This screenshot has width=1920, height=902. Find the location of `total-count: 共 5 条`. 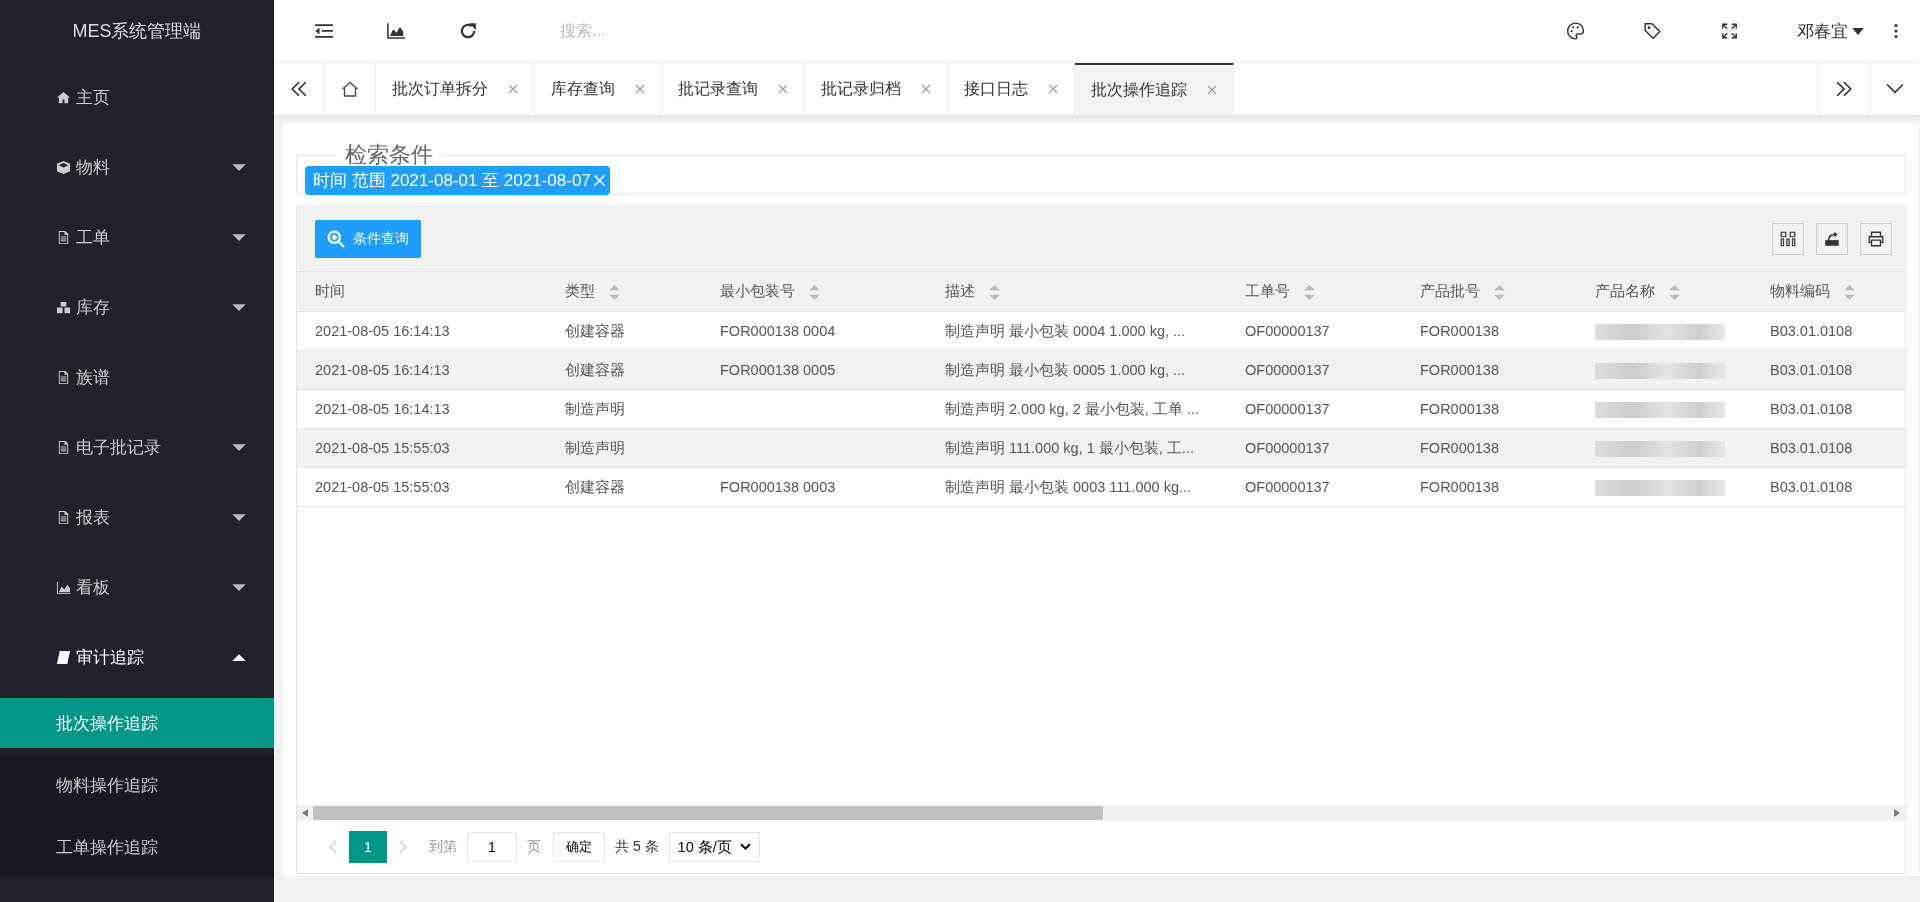

total-count: 共 5 条 is located at coordinates (637, 847).